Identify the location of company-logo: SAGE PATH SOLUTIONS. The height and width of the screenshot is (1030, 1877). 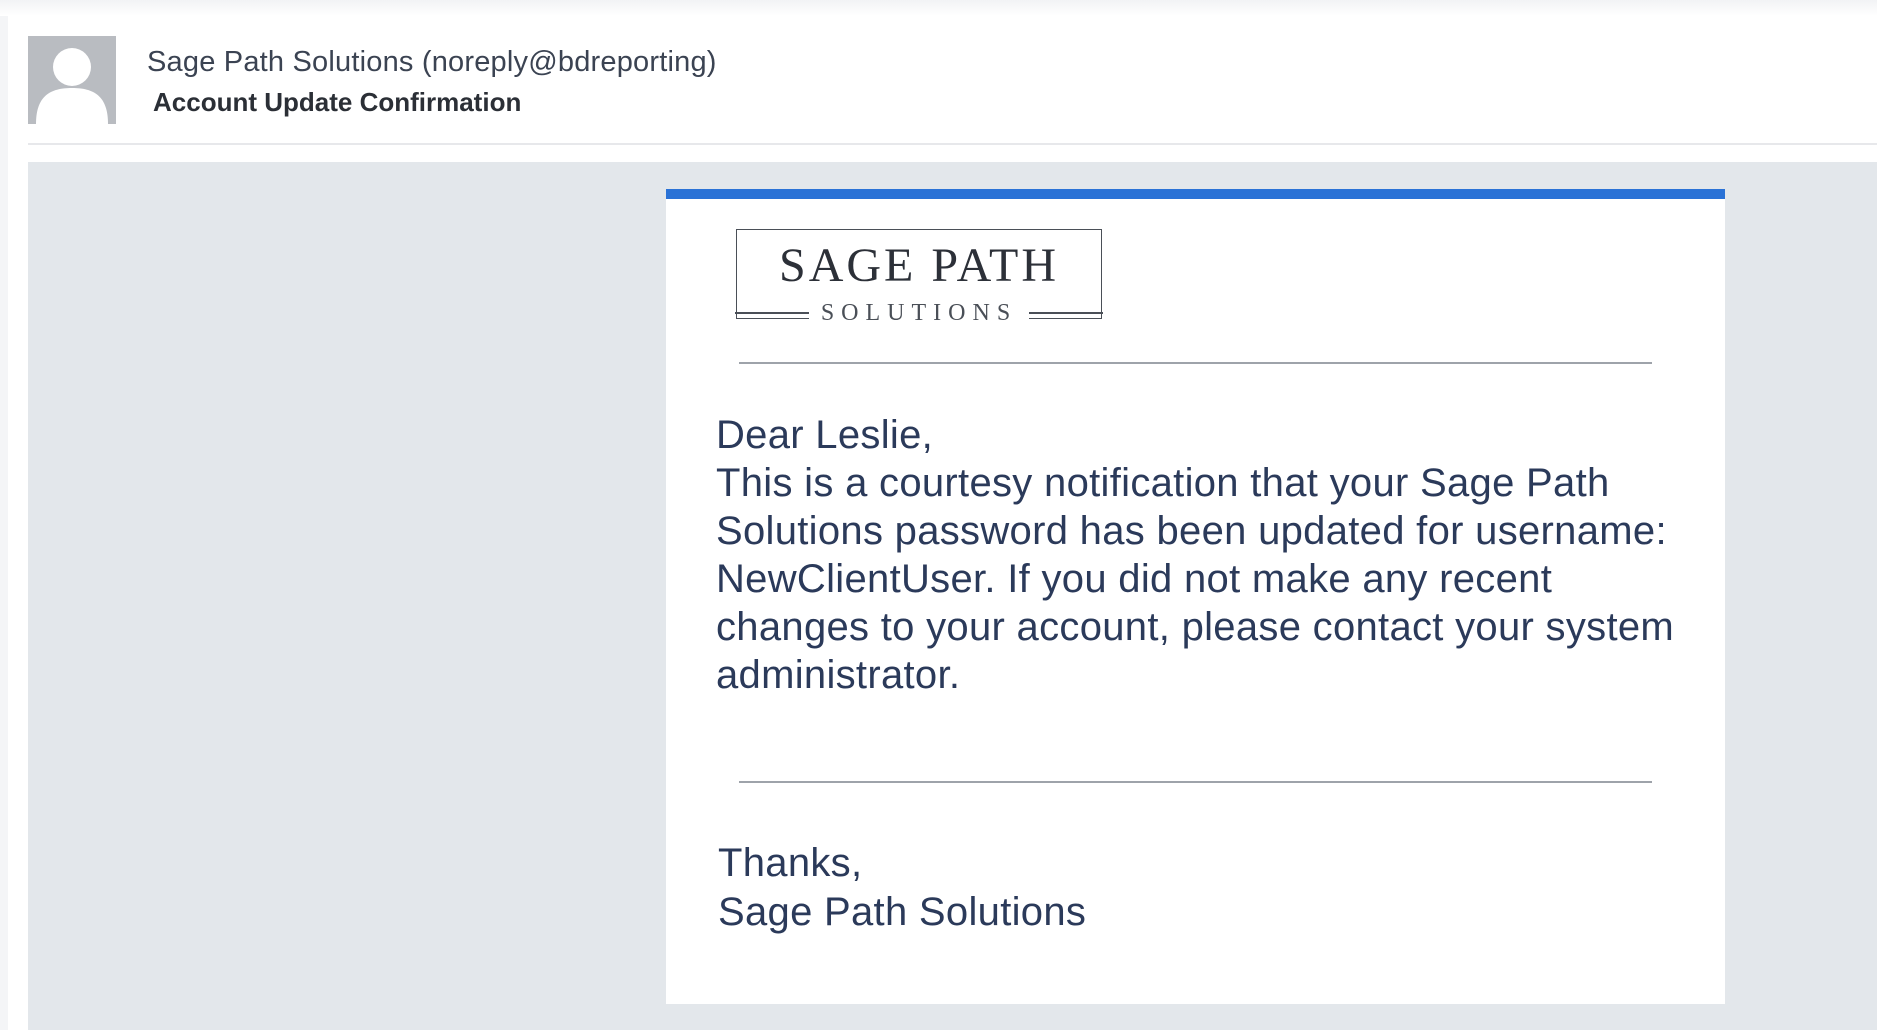
(919, 277).